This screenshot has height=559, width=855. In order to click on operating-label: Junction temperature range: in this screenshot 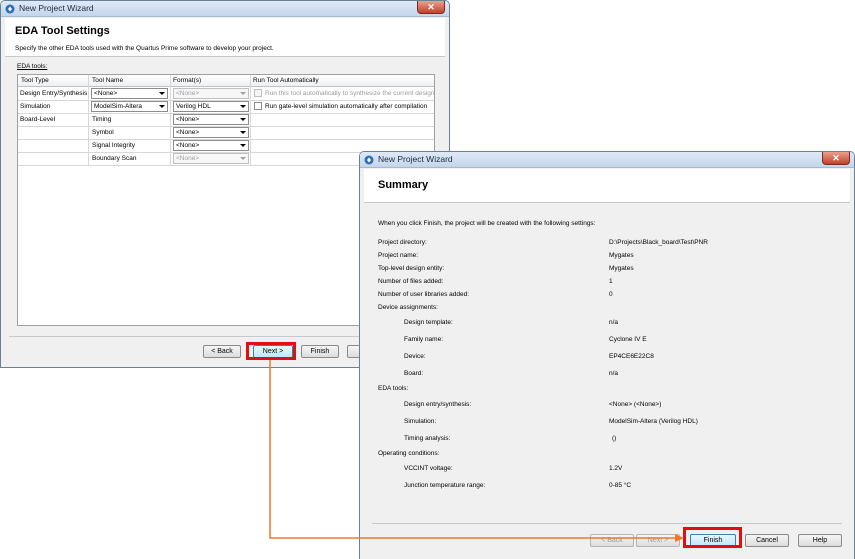, I will do `click(445, 485)`.